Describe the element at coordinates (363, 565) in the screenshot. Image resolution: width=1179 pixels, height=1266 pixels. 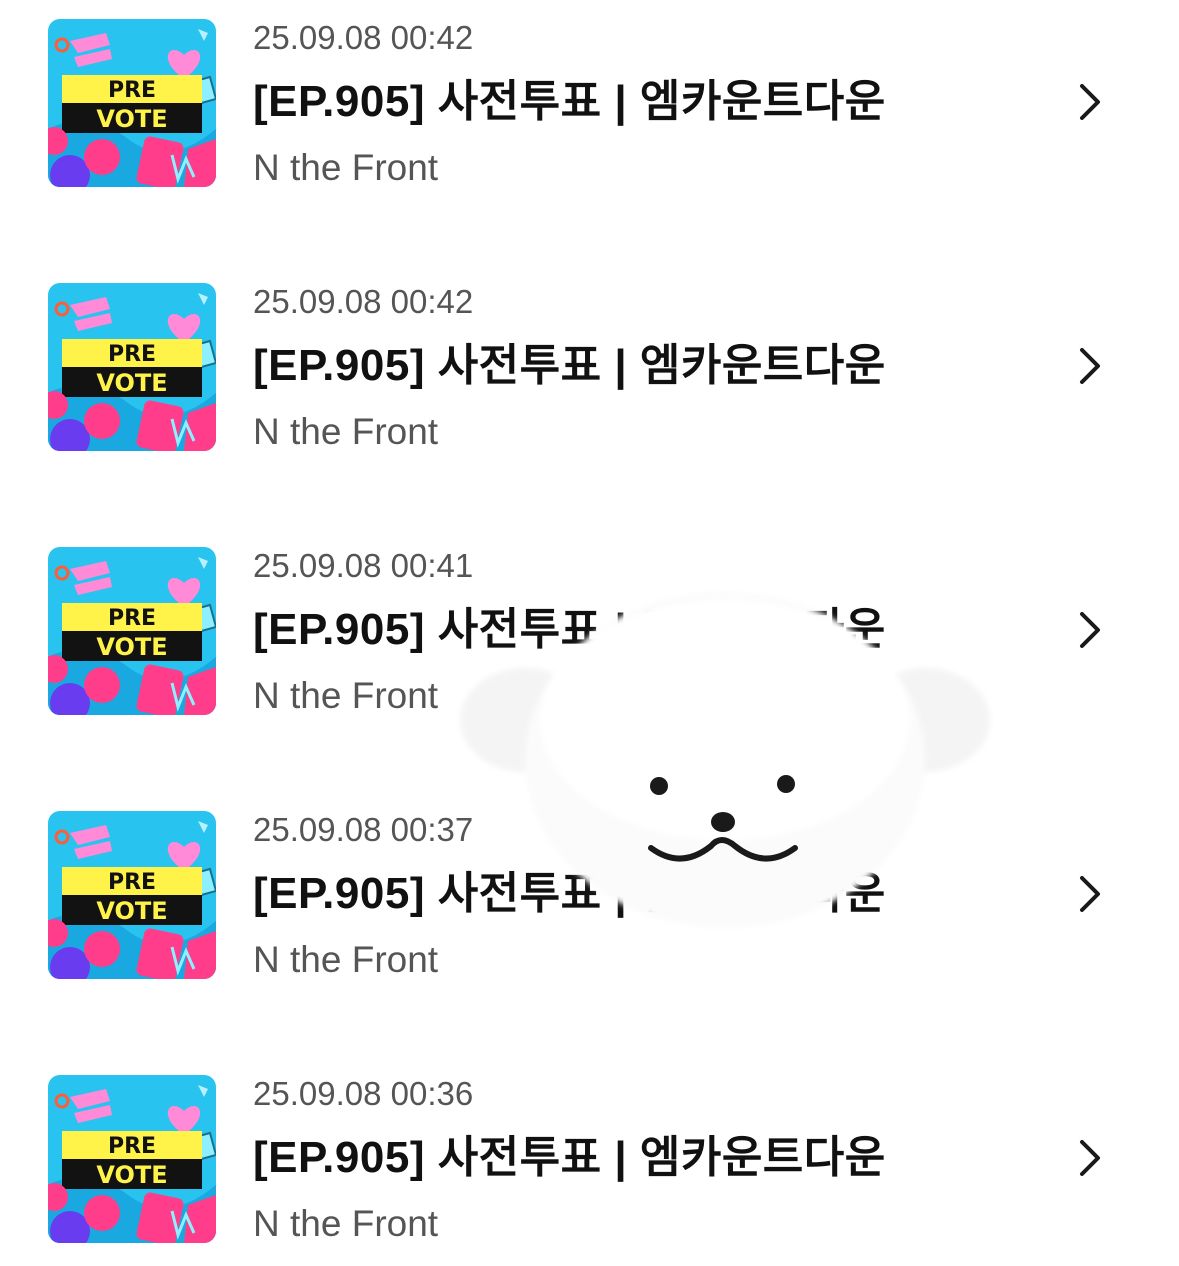
I see `item-date: 25.09.08 00:41` at that location.